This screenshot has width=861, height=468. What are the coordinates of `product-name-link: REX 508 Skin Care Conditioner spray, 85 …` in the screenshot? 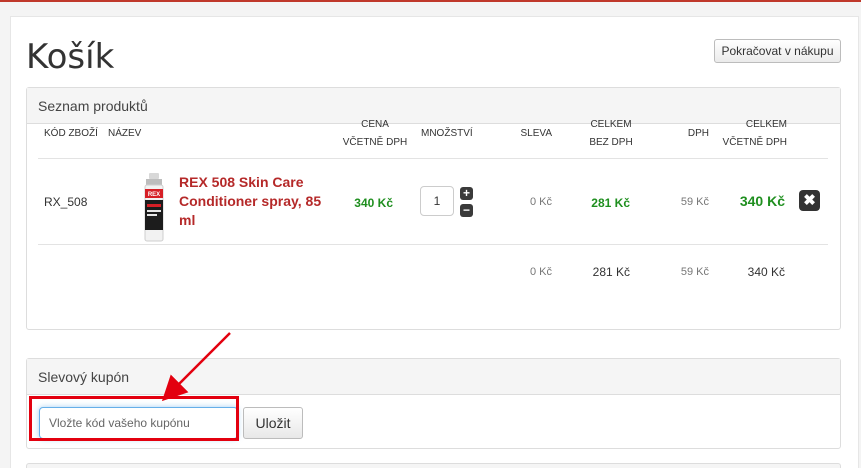 It's located at (254, 201).